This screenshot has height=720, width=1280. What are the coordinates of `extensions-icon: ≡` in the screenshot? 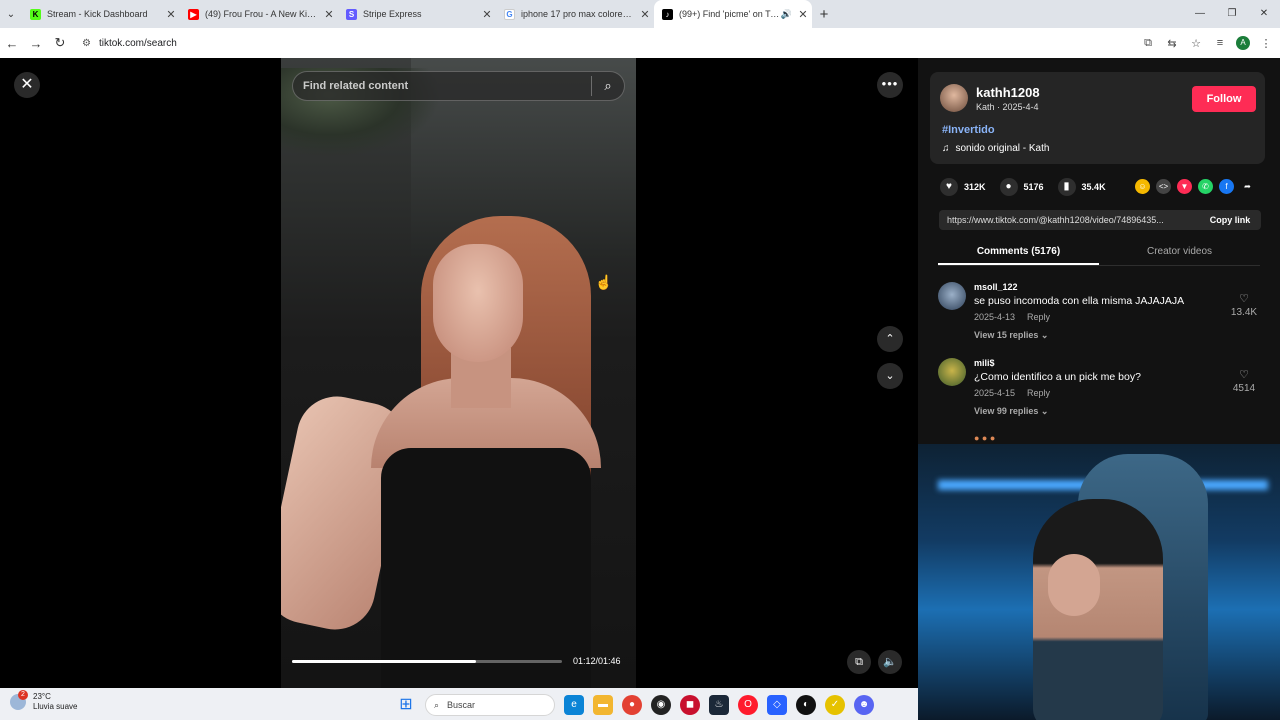 It's located at (1220, 43).